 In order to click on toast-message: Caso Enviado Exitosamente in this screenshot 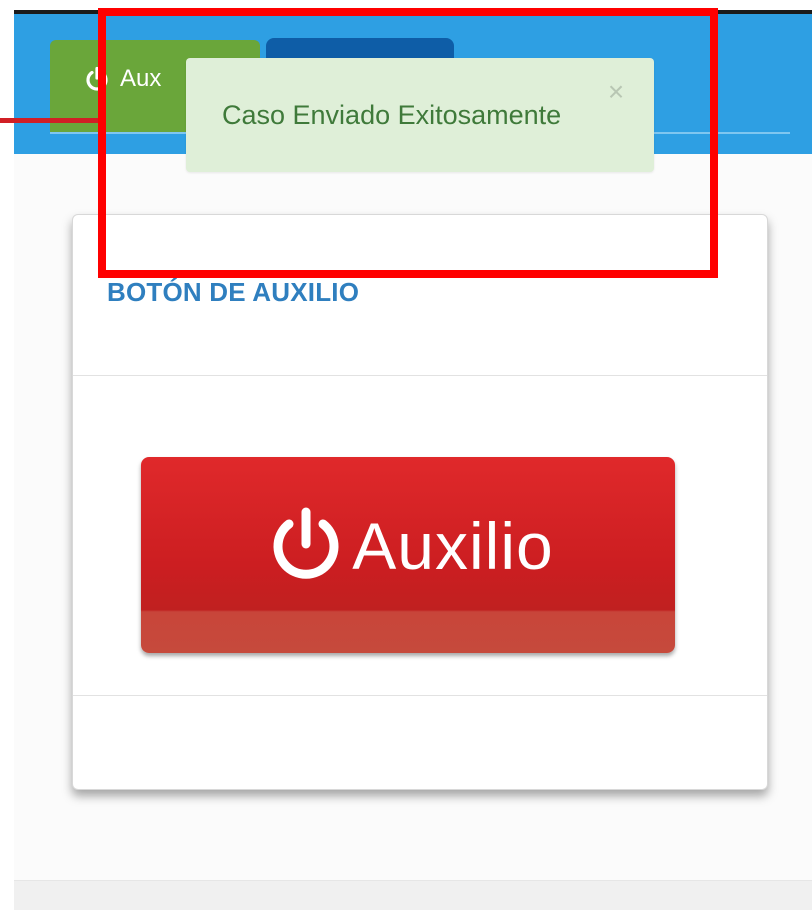, I will do `click(392, 115)`.